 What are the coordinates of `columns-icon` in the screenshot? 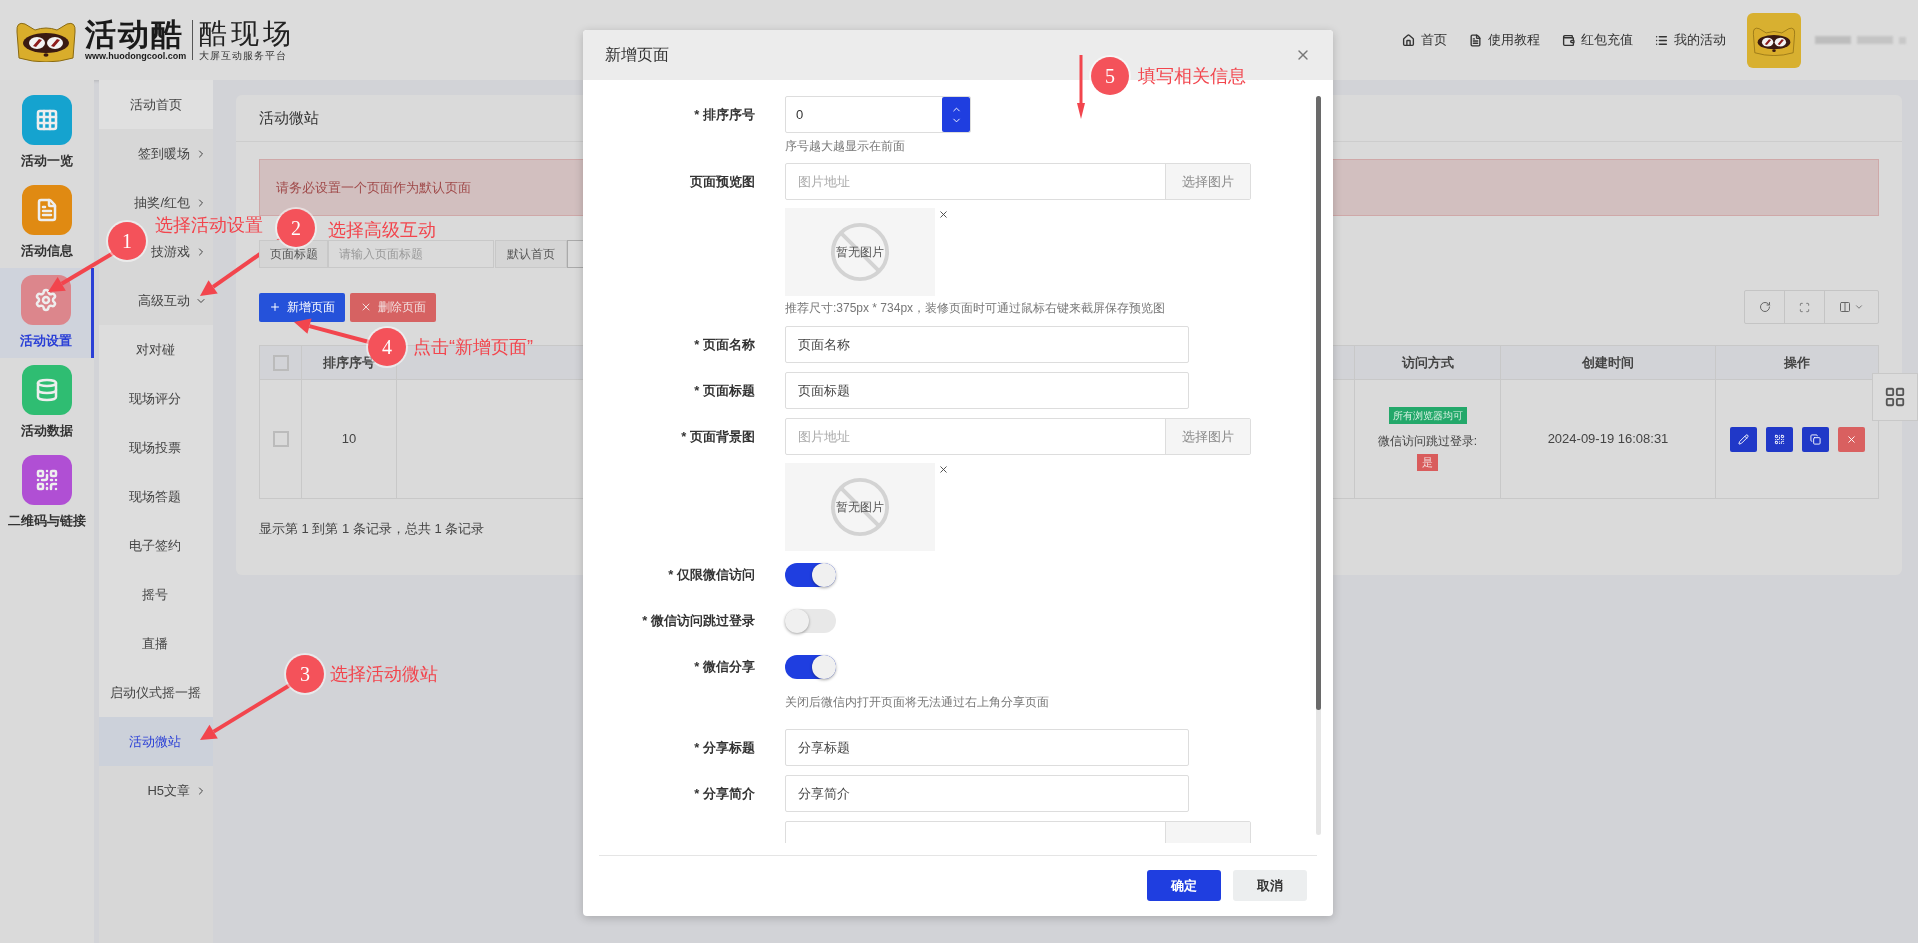 It's located at (1845, 307).